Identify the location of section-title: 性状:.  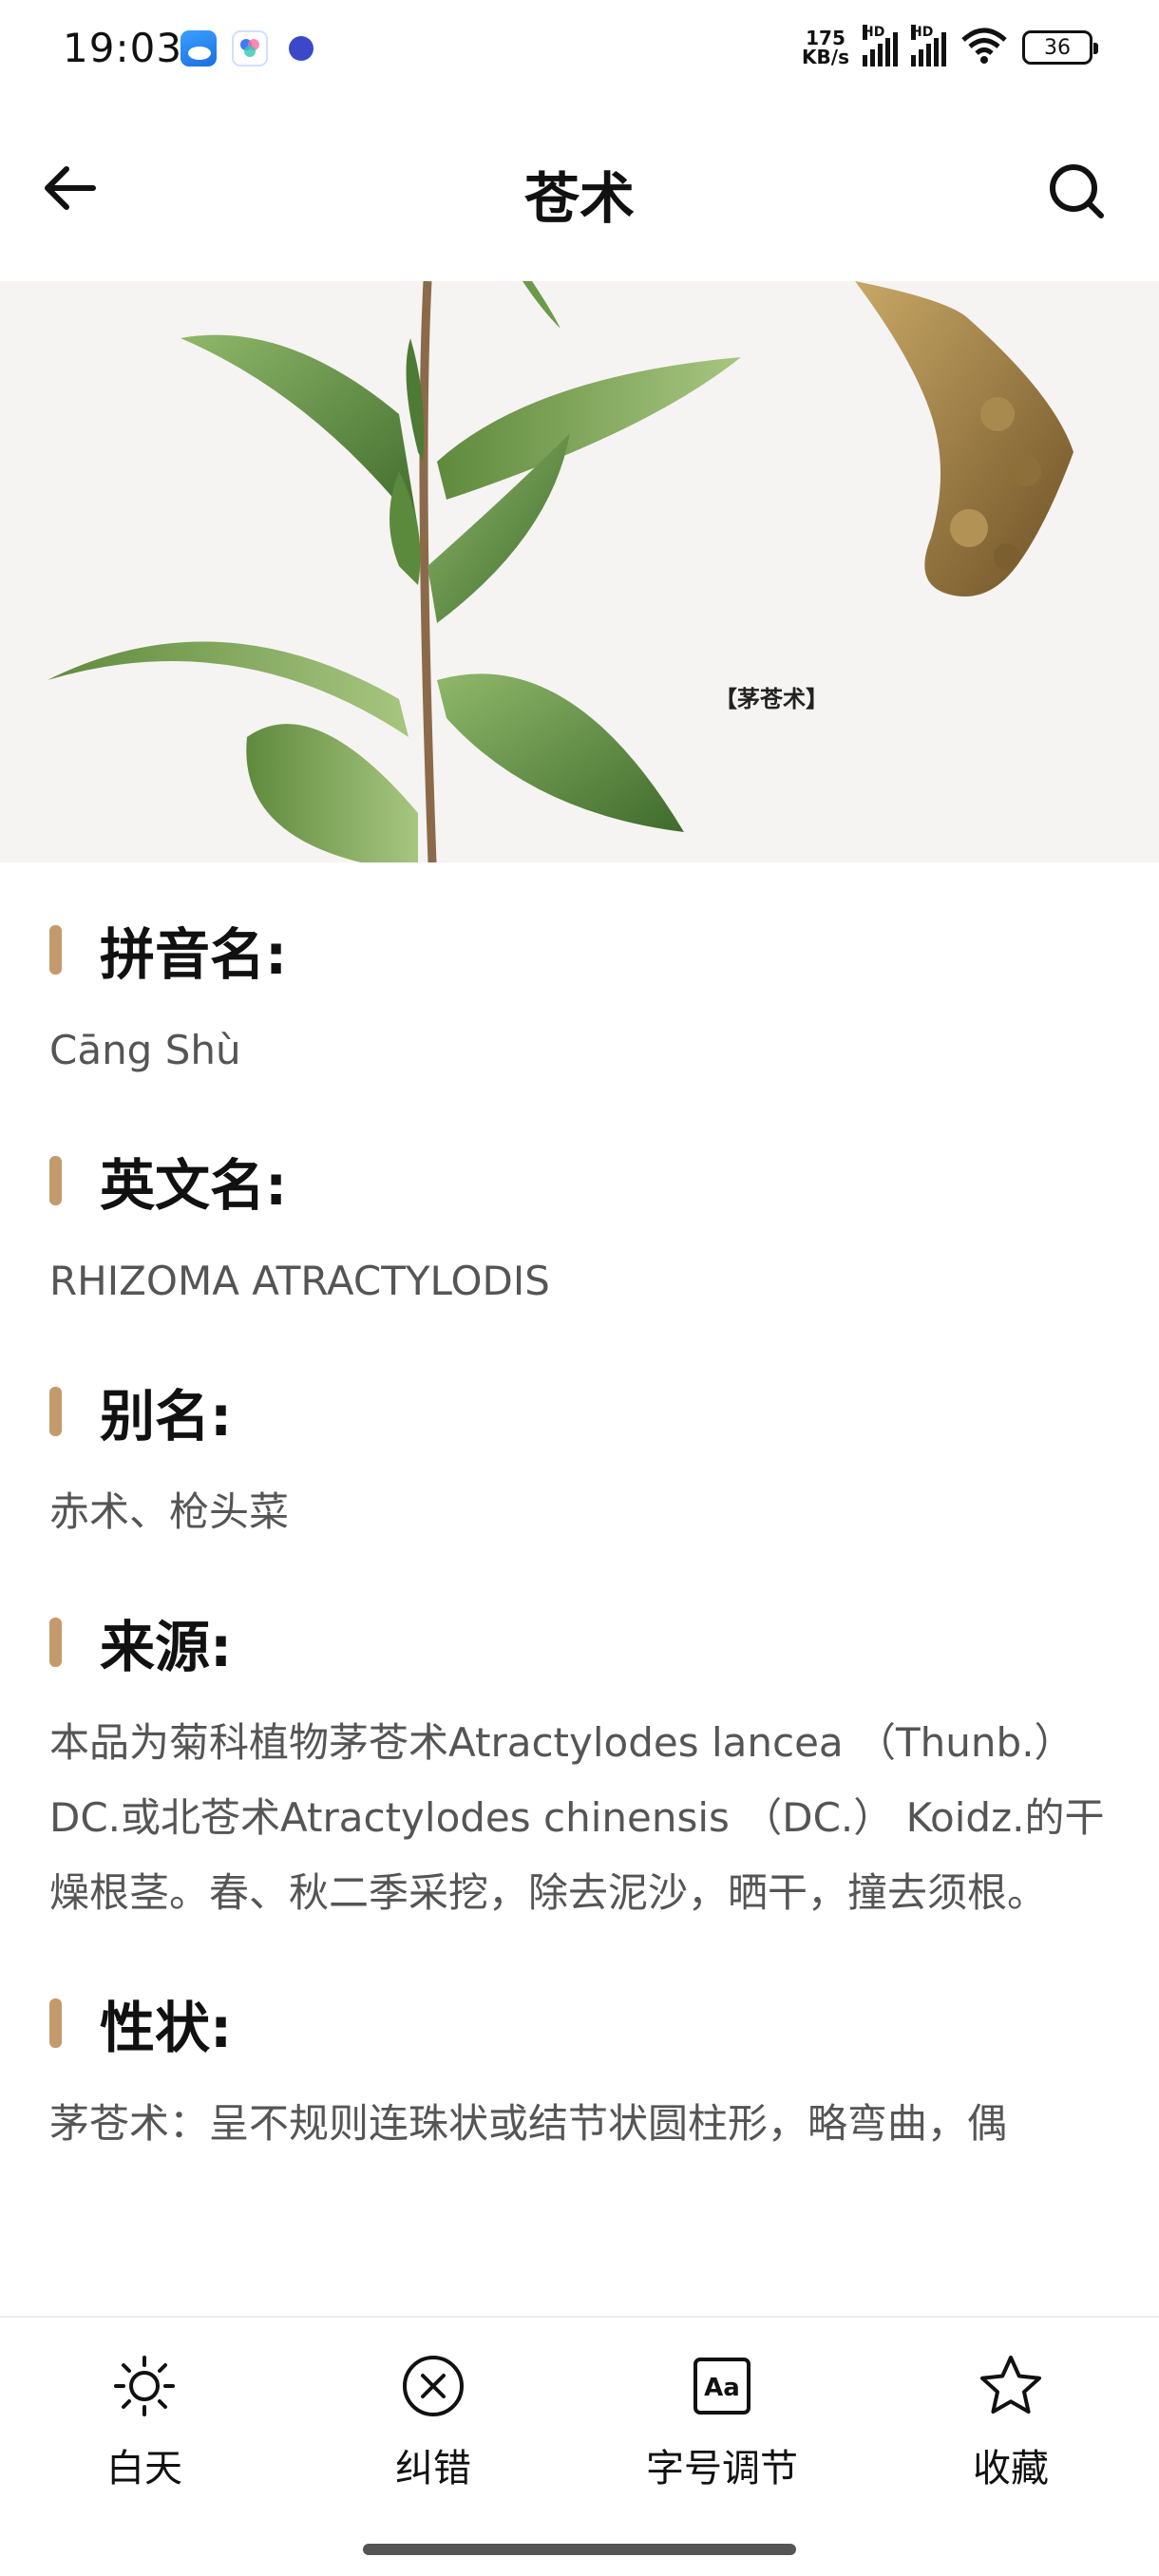
(166, 2028).